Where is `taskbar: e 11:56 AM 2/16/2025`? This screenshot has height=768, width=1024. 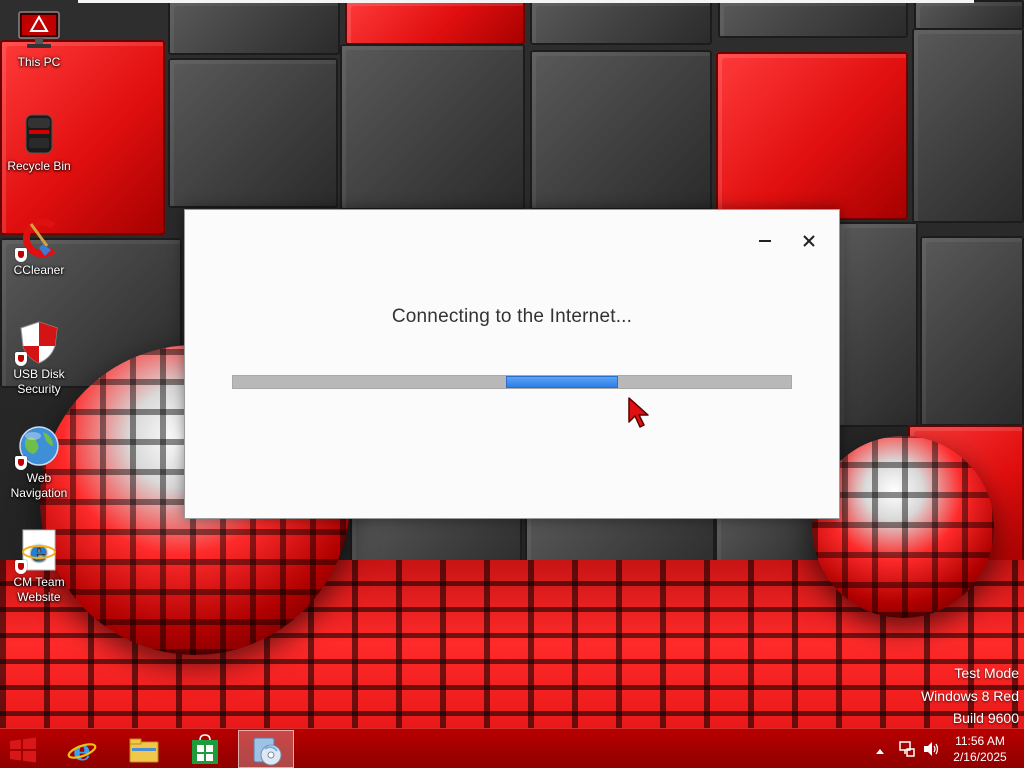 taskbar: e 11:56 AM 2/16/2025 is located at coordinates (512, 748).